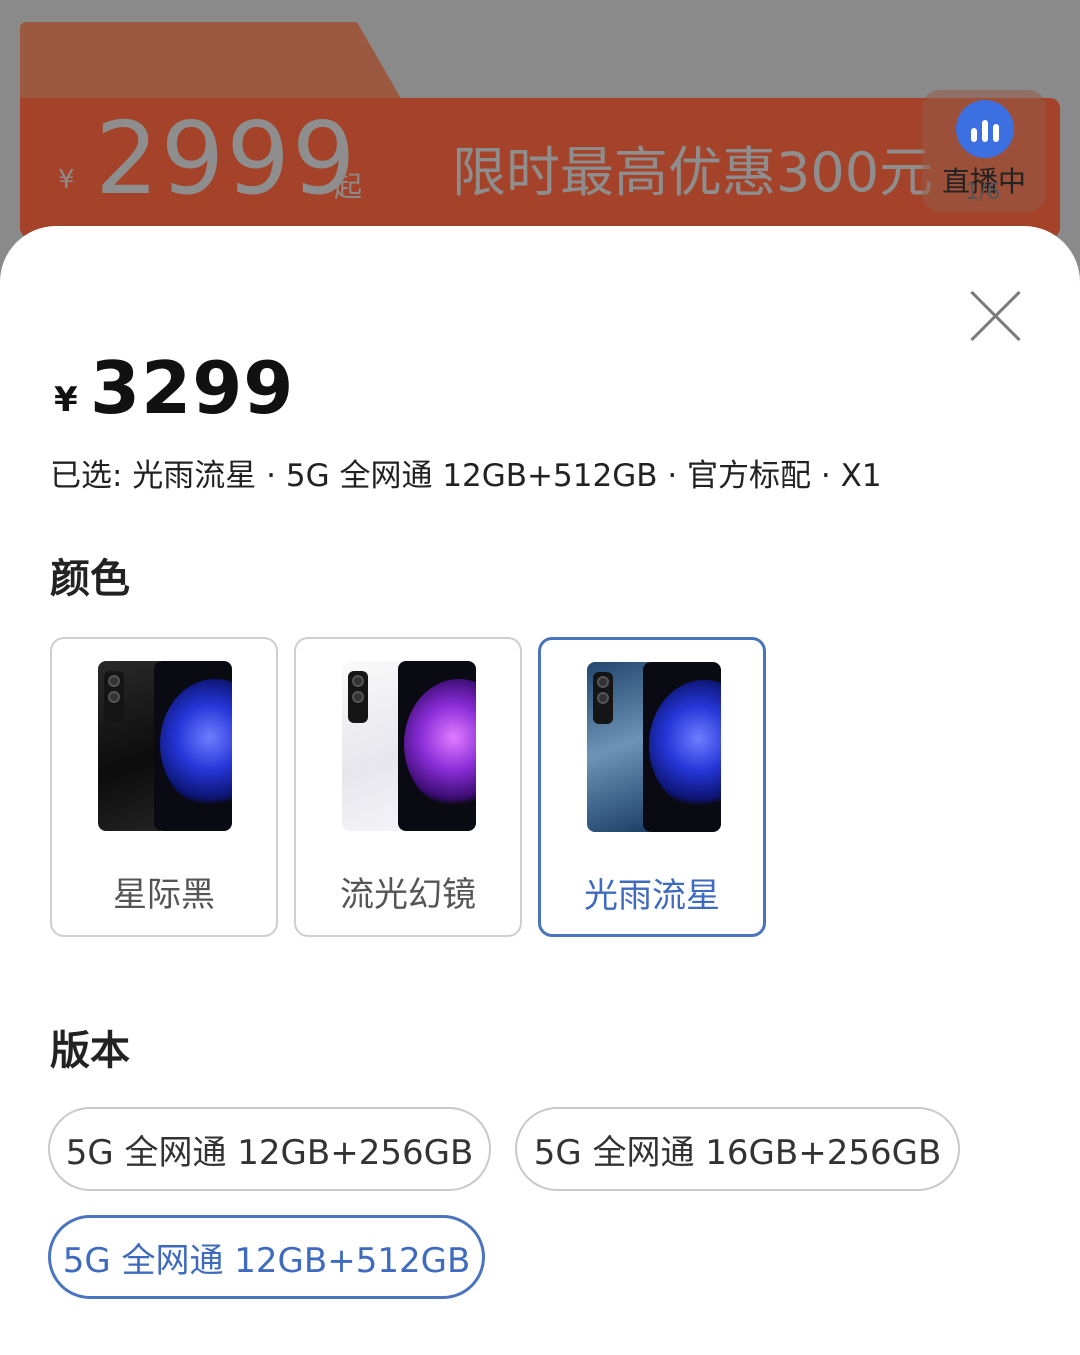 Image resolution: width=1080 pixels, height=1355 pixels. Describe the element at coordinates (985, 129) in the screenshot. I see `live-chart-icon` at that location.